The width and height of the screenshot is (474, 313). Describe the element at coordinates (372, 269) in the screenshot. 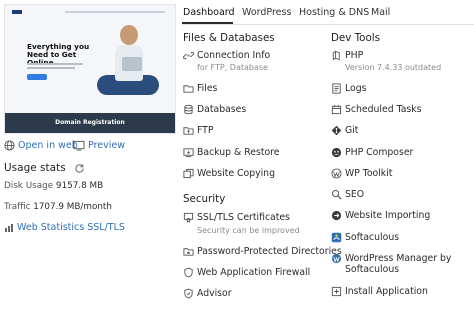

I see `wordpress-manager-label-line2: Softaculous` at that location.